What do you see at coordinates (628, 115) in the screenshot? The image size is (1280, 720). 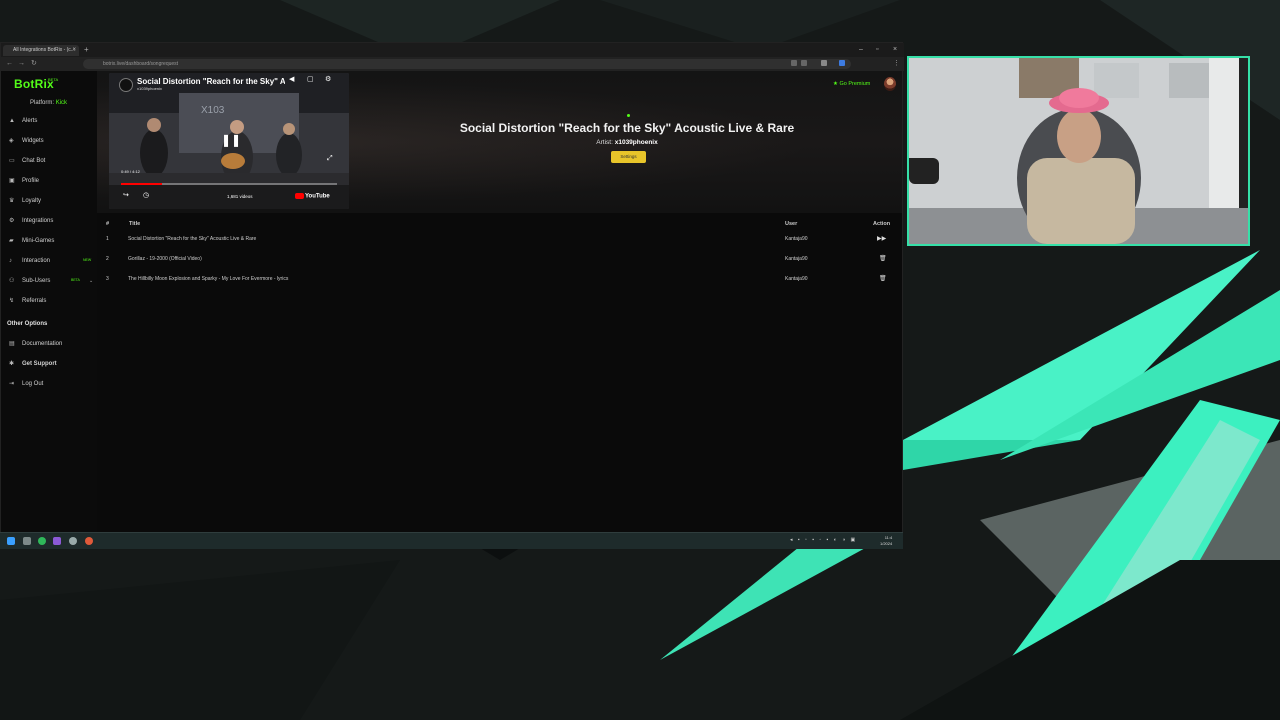 I see `status-dot` at bounding box center [628, 115].